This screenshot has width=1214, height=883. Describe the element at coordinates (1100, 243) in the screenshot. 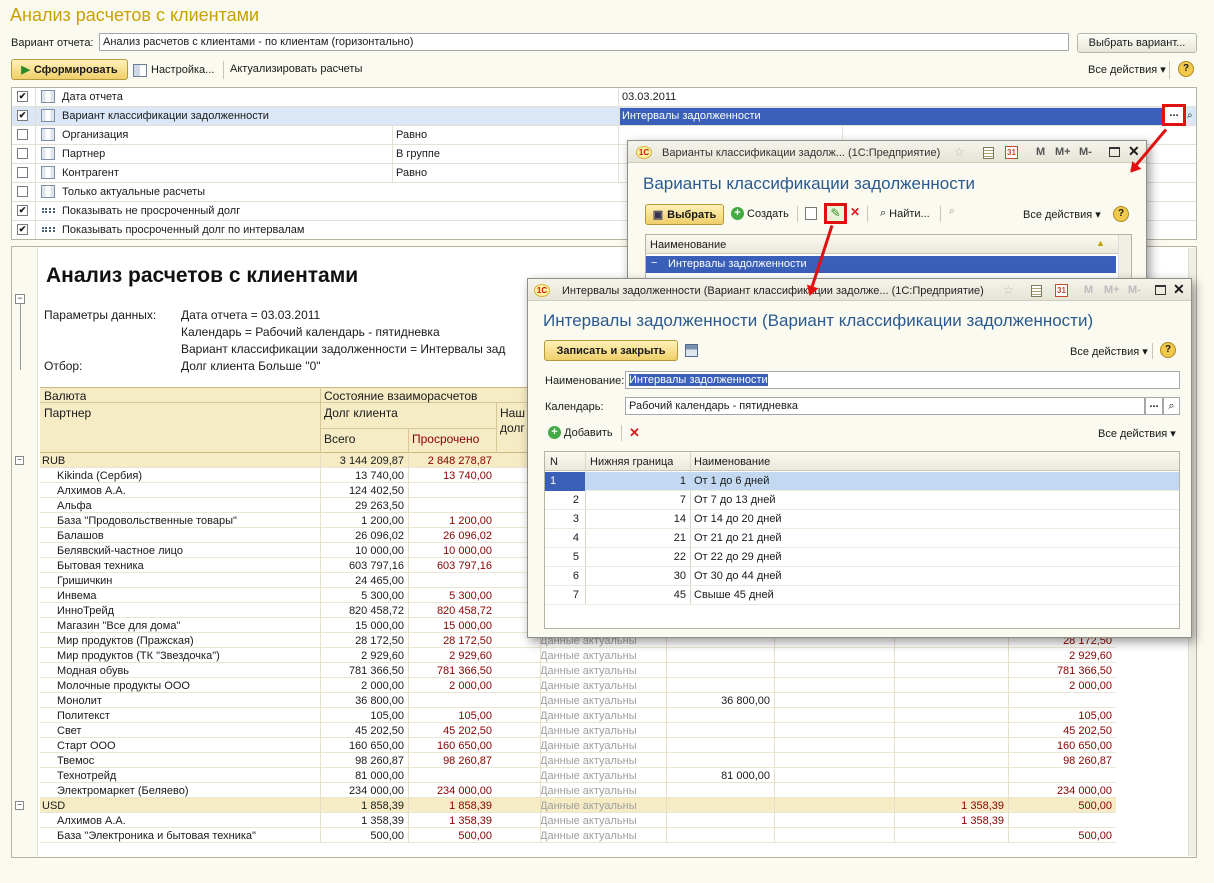

I see `sort-icon: ▲` at that location.